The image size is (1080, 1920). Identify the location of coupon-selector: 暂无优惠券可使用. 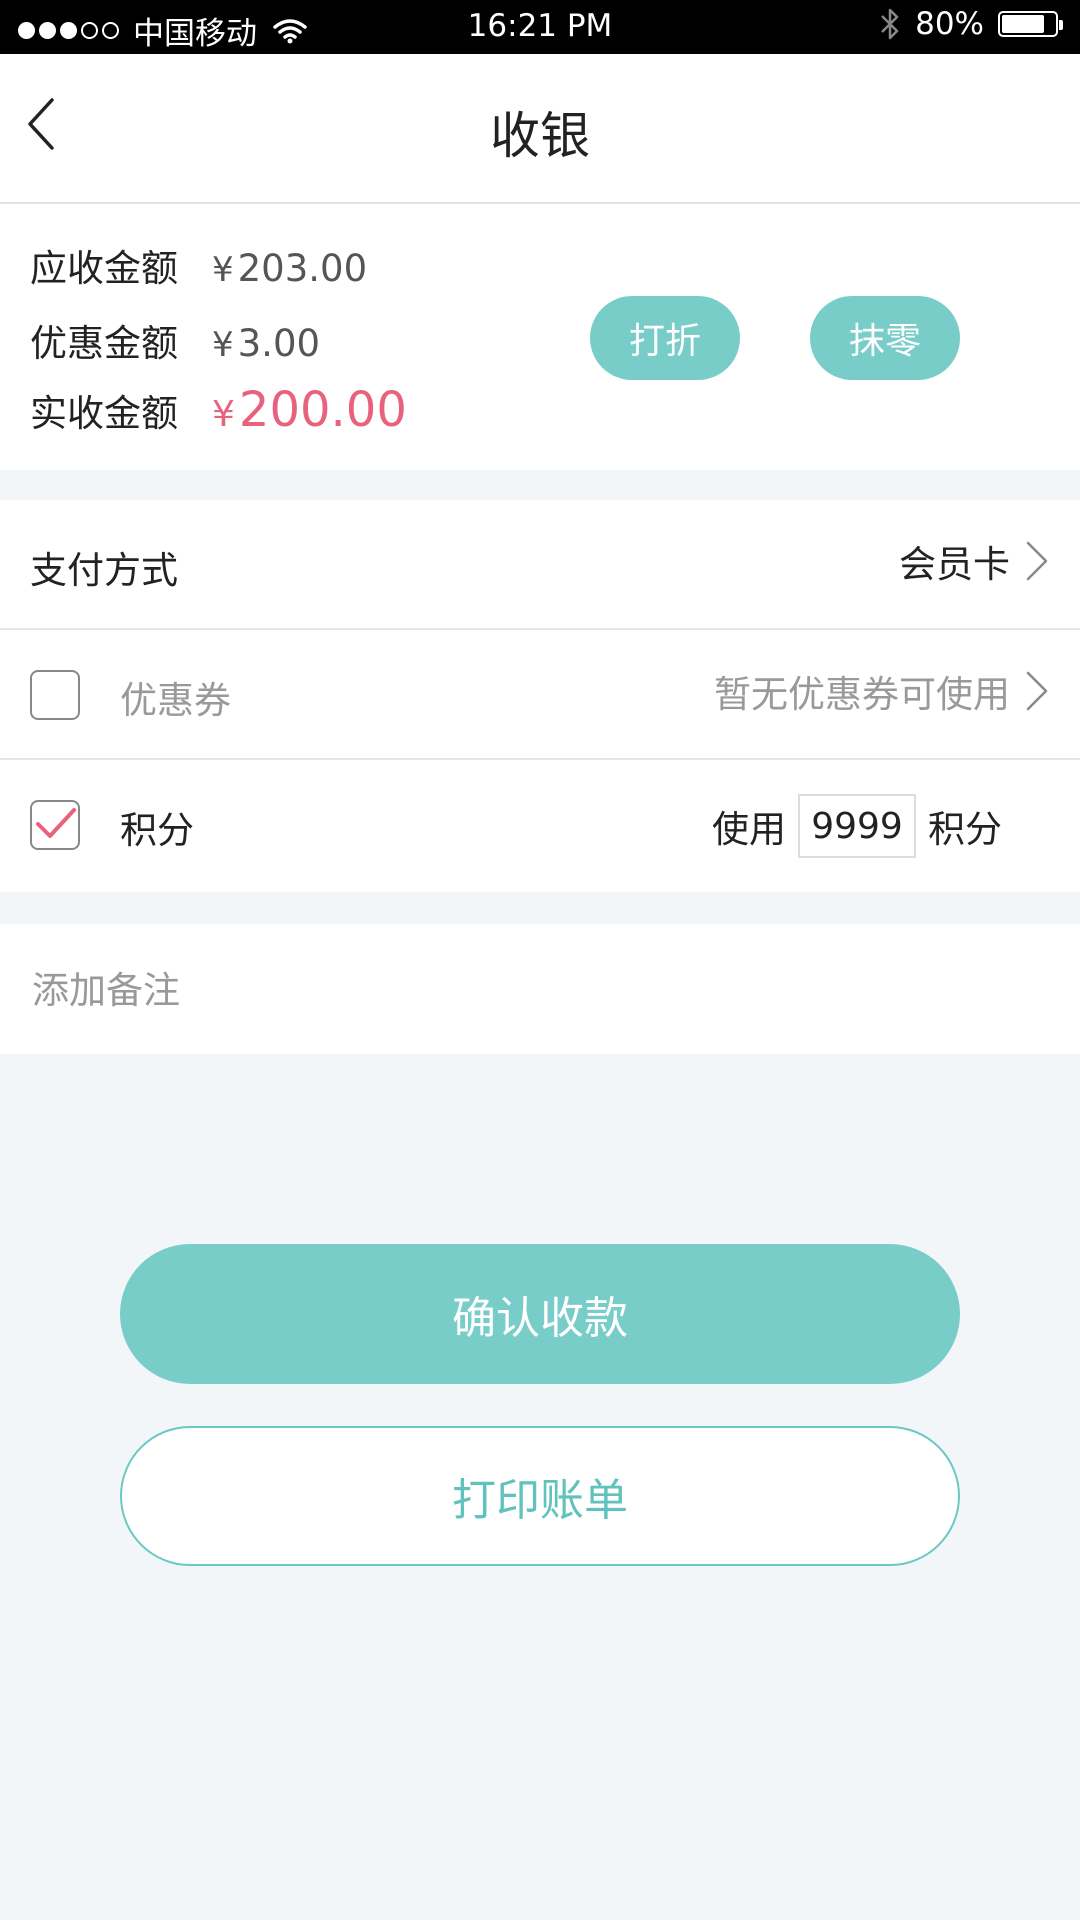
(882, 691).